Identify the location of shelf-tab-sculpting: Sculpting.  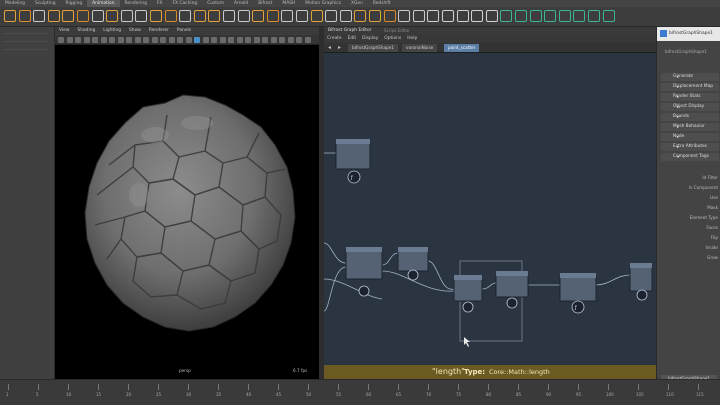
(45, 3).